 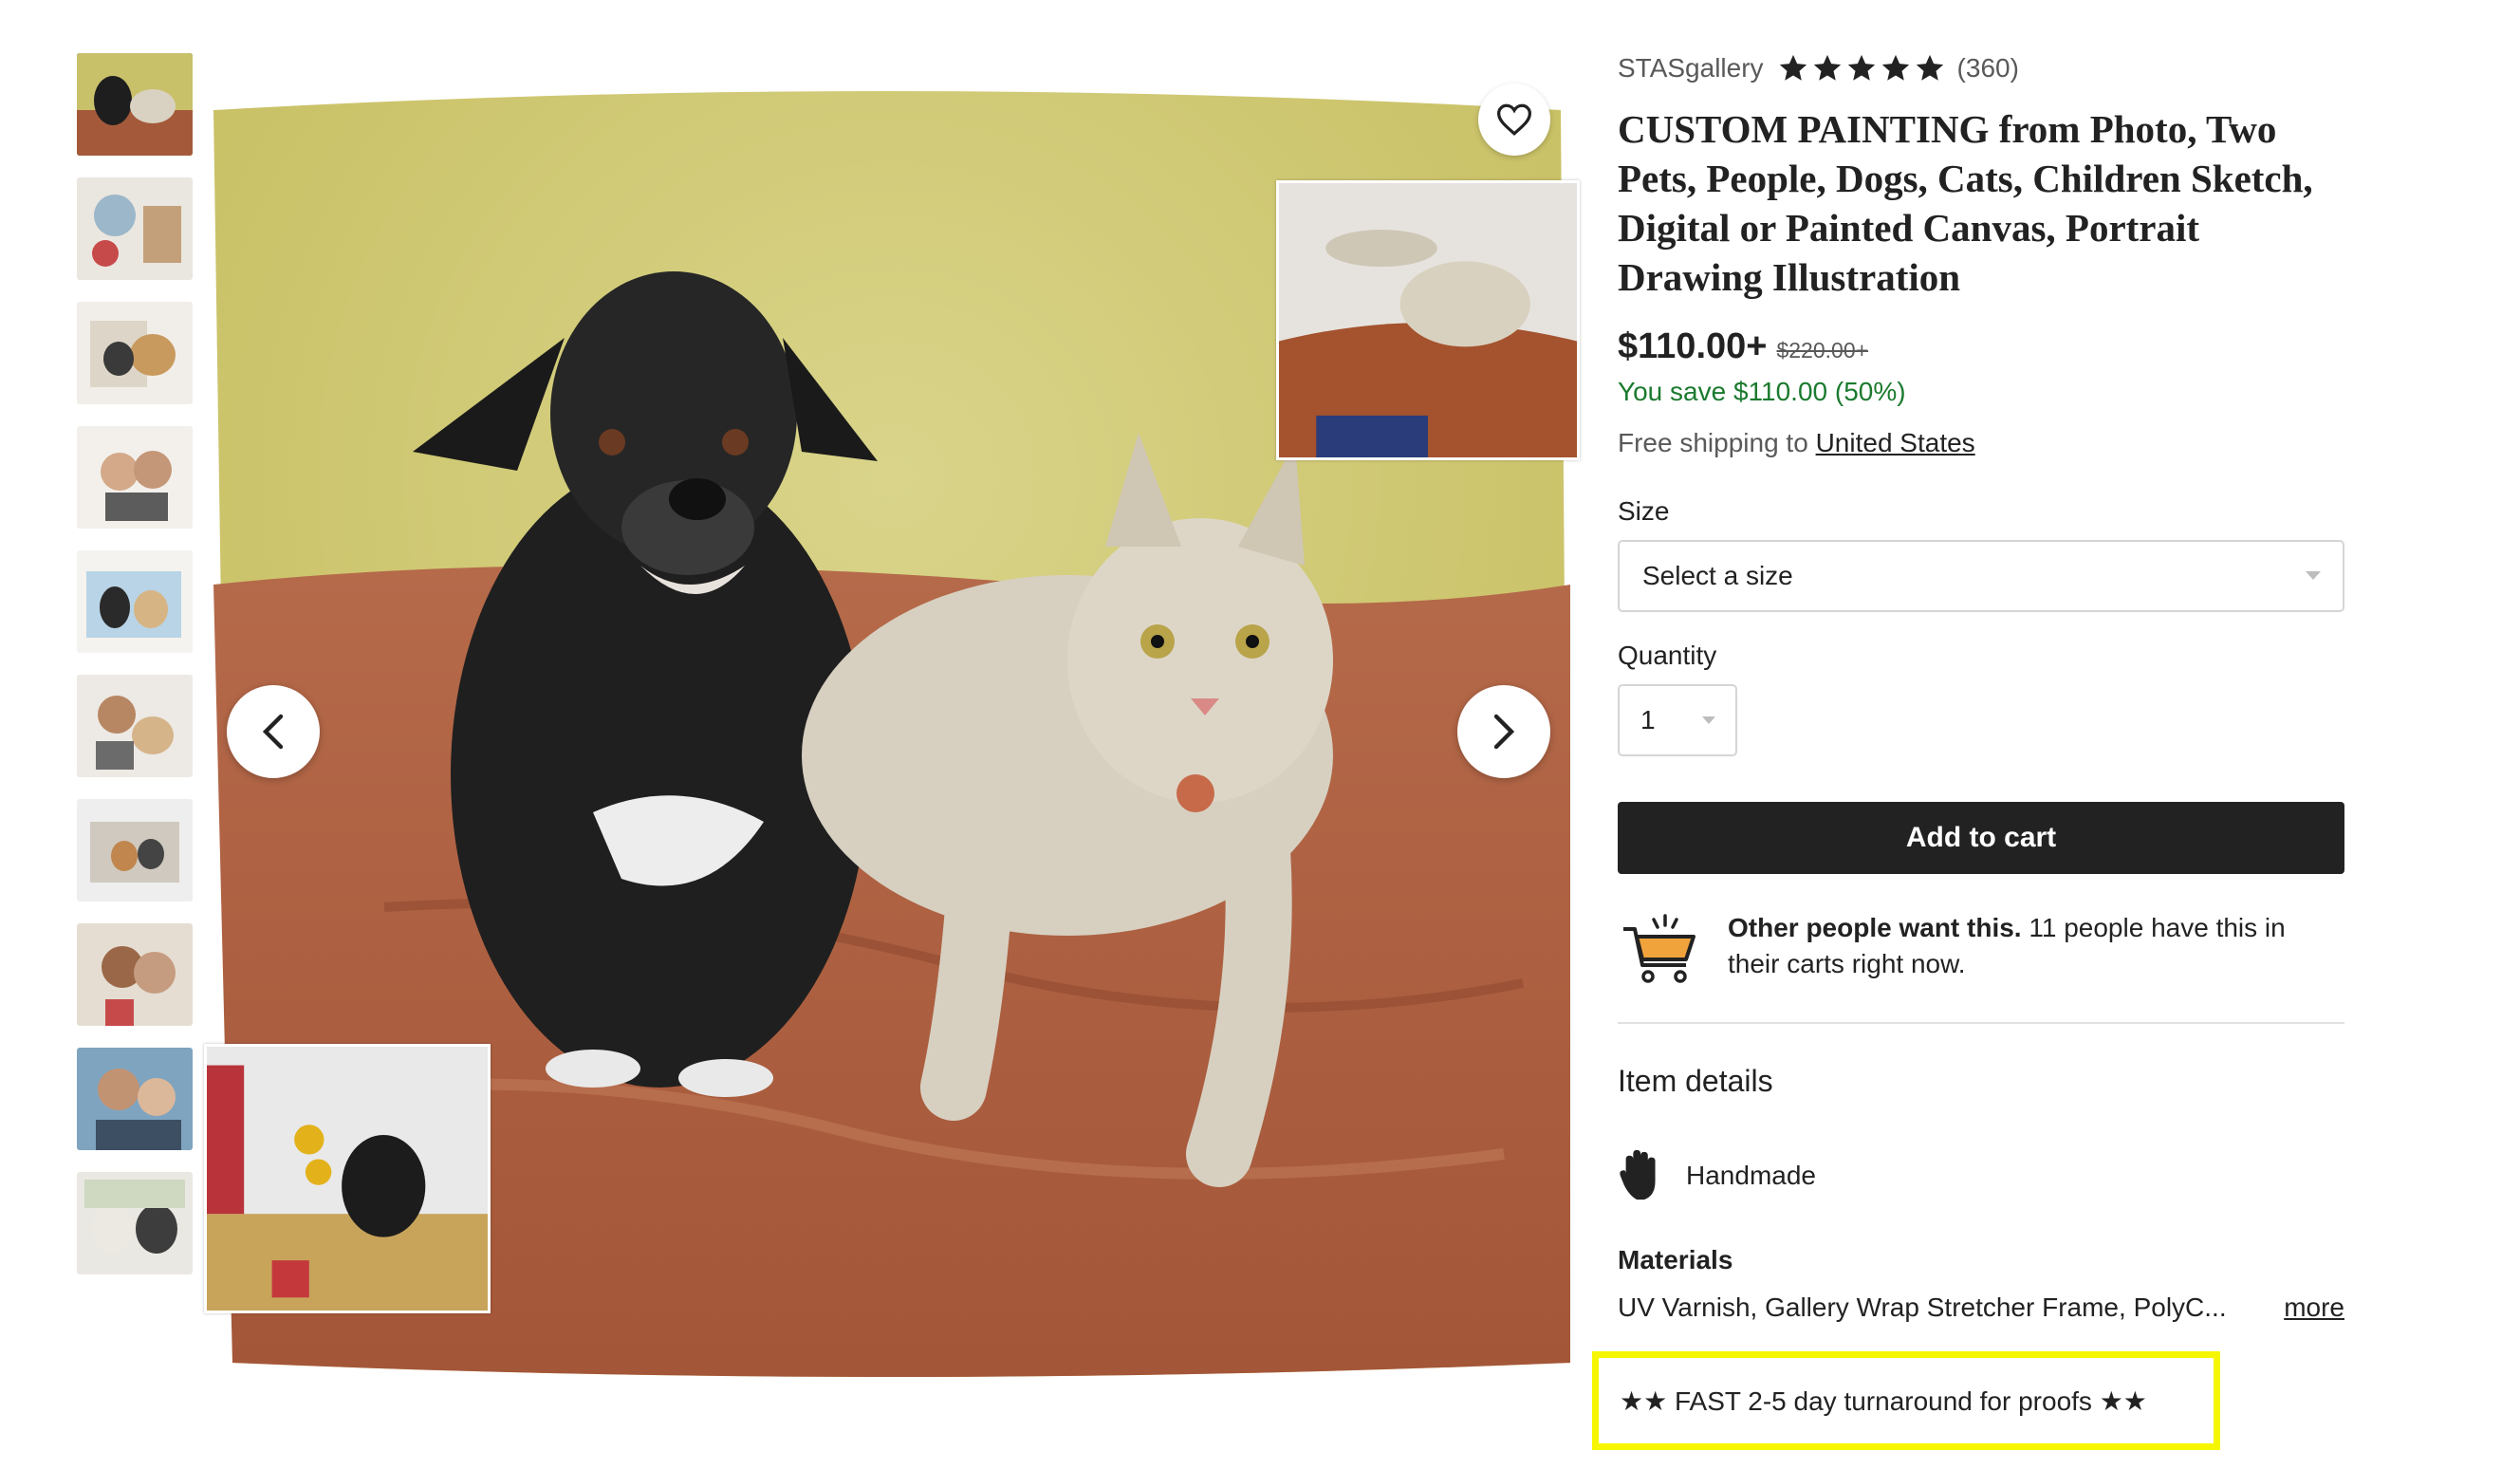 I want to click on next-image-button, so click(x=1503, y=731).